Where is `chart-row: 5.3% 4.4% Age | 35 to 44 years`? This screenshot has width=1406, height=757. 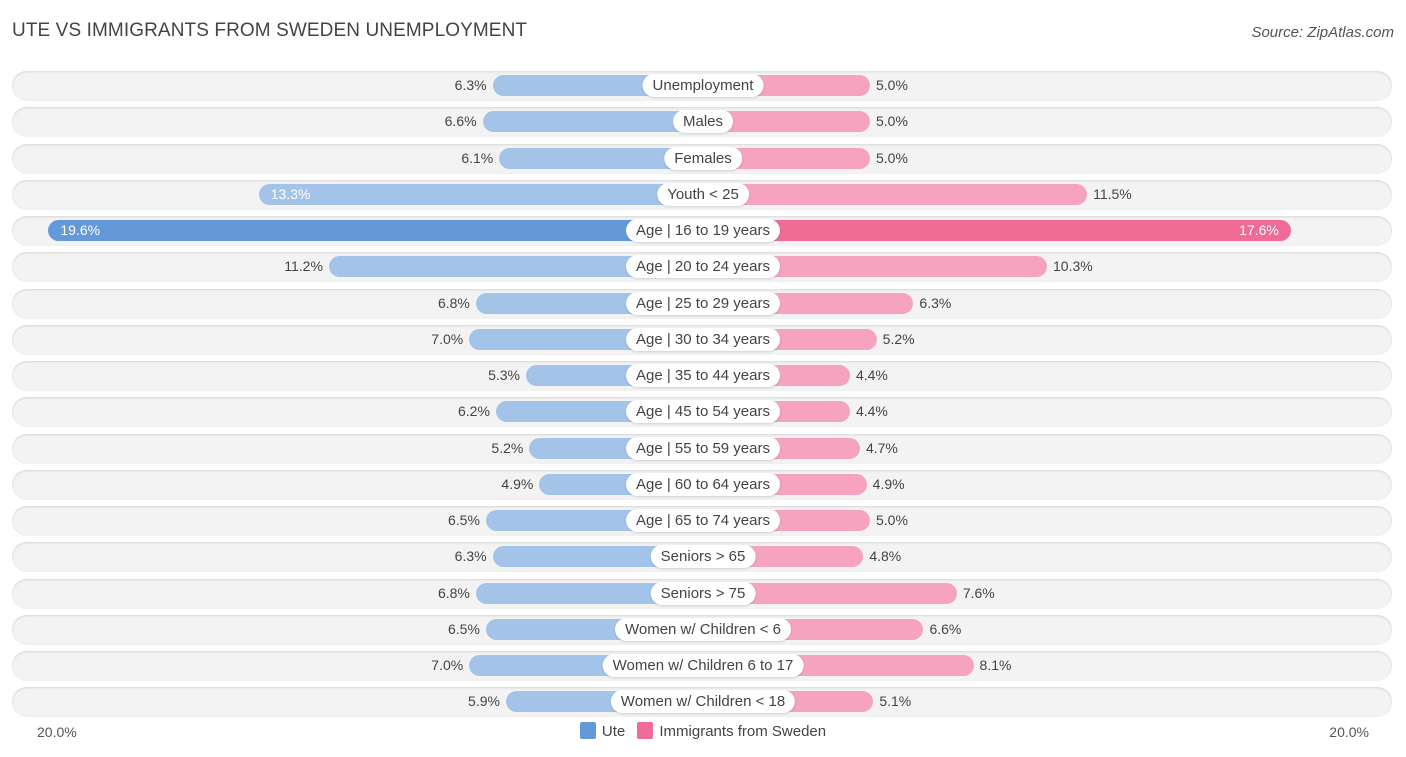
chart-row: 5.3% 4.4% Age | 35 to 44 years is located at coordinates (702, 375).